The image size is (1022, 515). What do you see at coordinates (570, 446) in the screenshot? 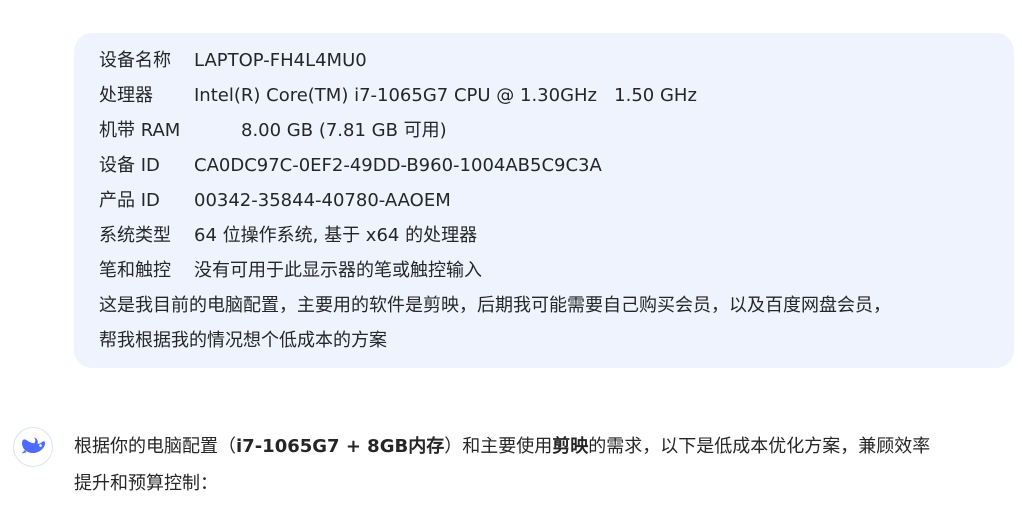
I see `reply-bold-text: 剪映` at bounding box center [570, 446].